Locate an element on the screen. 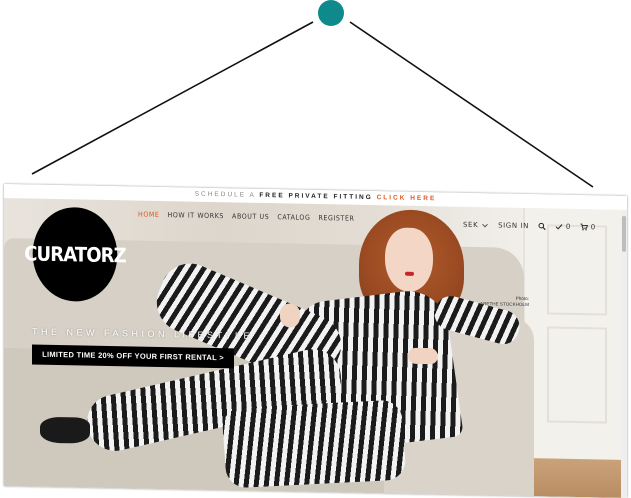  currency-select: SEK is located at coordinates (476, 225).